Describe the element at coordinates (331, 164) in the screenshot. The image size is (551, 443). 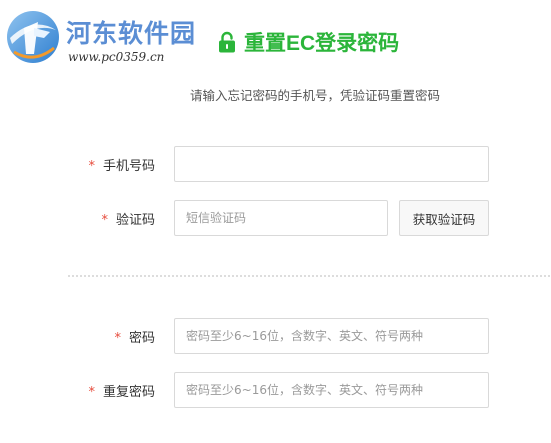
I see `phone-input` at that location.